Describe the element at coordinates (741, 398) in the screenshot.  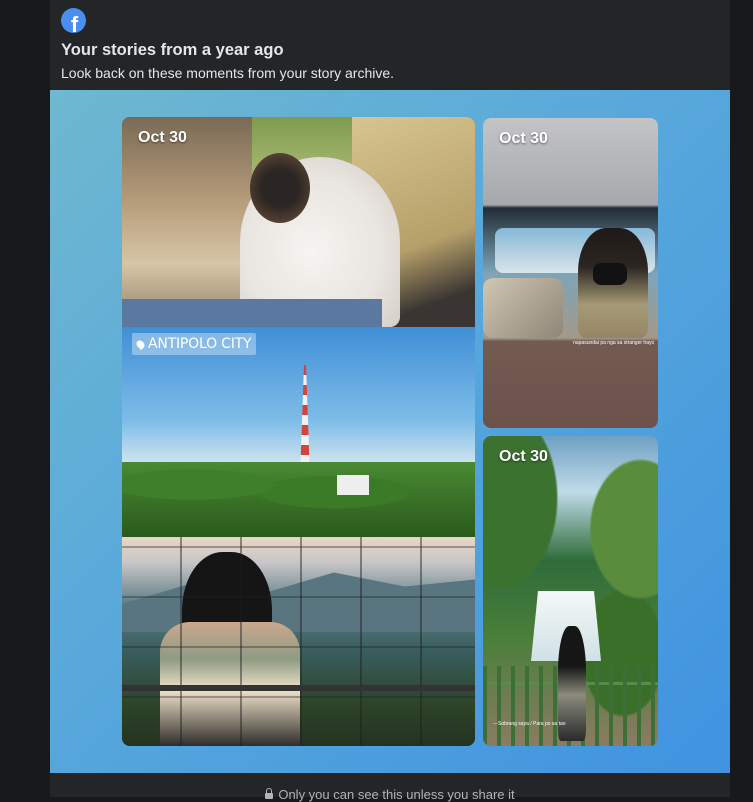
I see `right-gutter` at that location.